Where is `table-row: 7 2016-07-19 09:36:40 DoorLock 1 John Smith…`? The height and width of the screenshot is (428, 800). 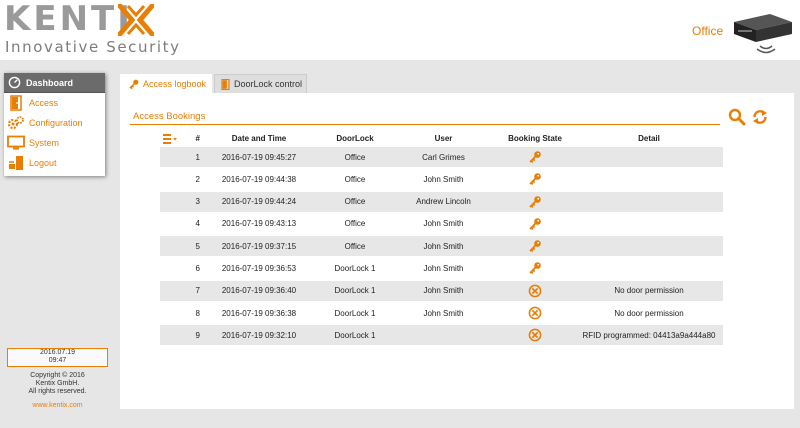 table-row: 7 2016-07-19 09:36:40 DoorLock 1 John Smith… is located at coordinates (441, 290).